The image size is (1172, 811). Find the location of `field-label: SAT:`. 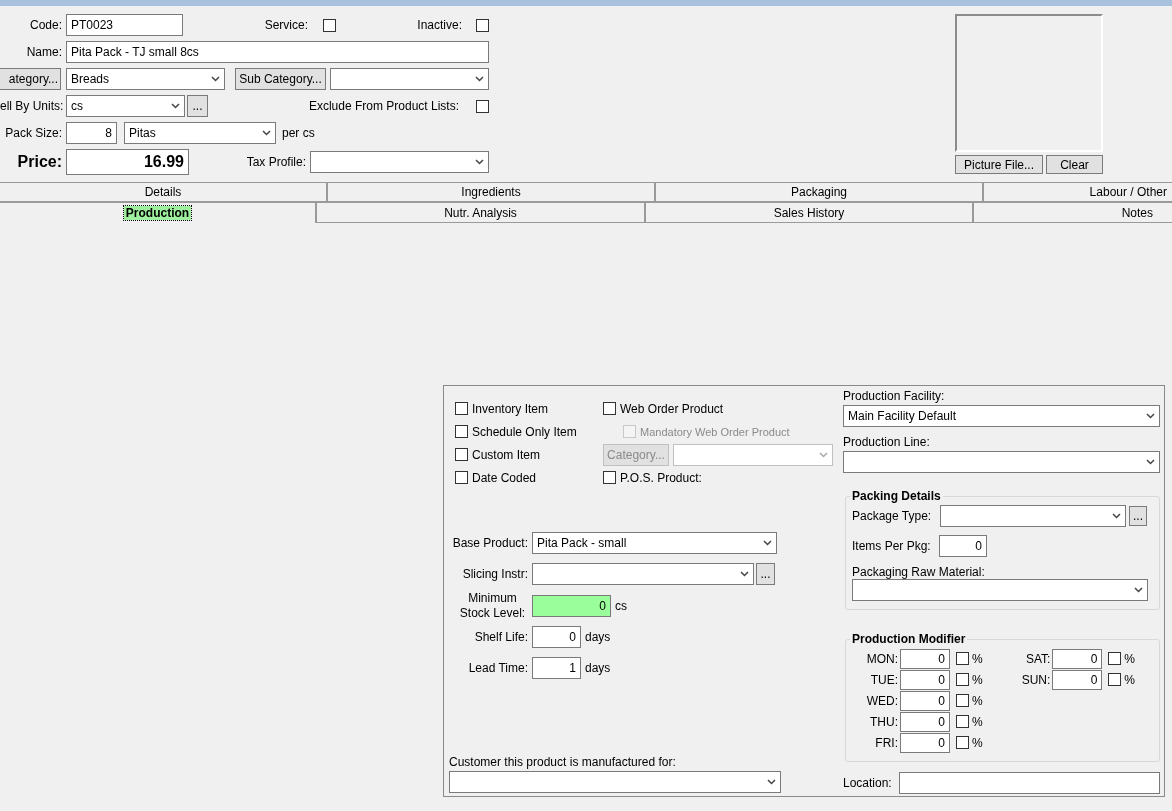

field-label: SAT: is located at coordinates (1038, 658).